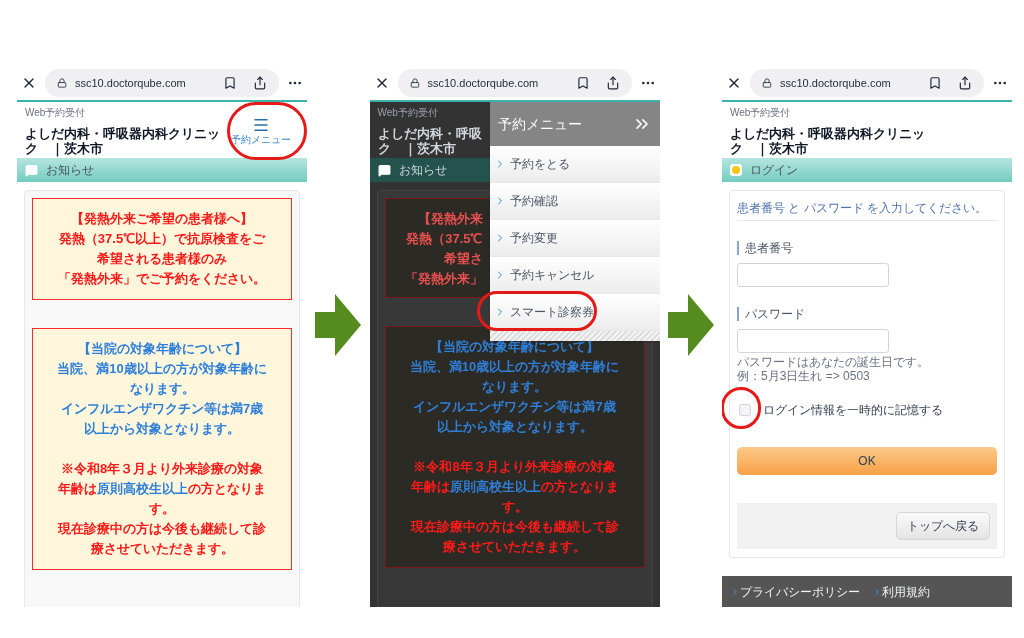 The height and width of the screenshot is (638, 1024). I want to click on checkbox-label: ログイン情報を一時的に記憶する, so click(853, 410).